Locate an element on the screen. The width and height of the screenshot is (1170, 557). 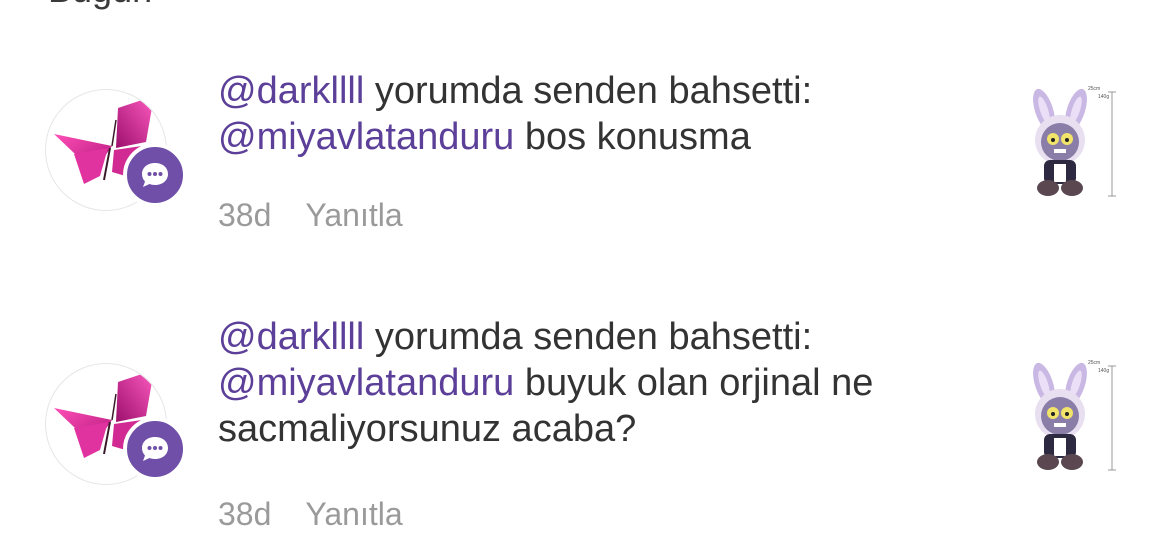
notification-line-2: @miyavlatanduru buyuk olan orjinal ne is located at coordinates (598, 383).